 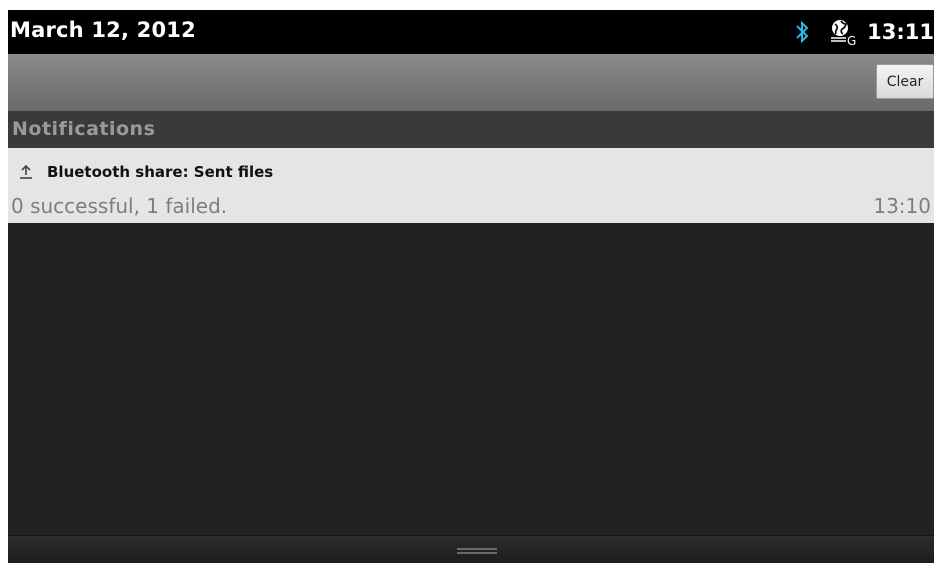 What do you see at coordinates (471, 32) in the screenshot?
I see `status-bar: March 12, 2012 G 13:11` at bounding box center [471, 32].